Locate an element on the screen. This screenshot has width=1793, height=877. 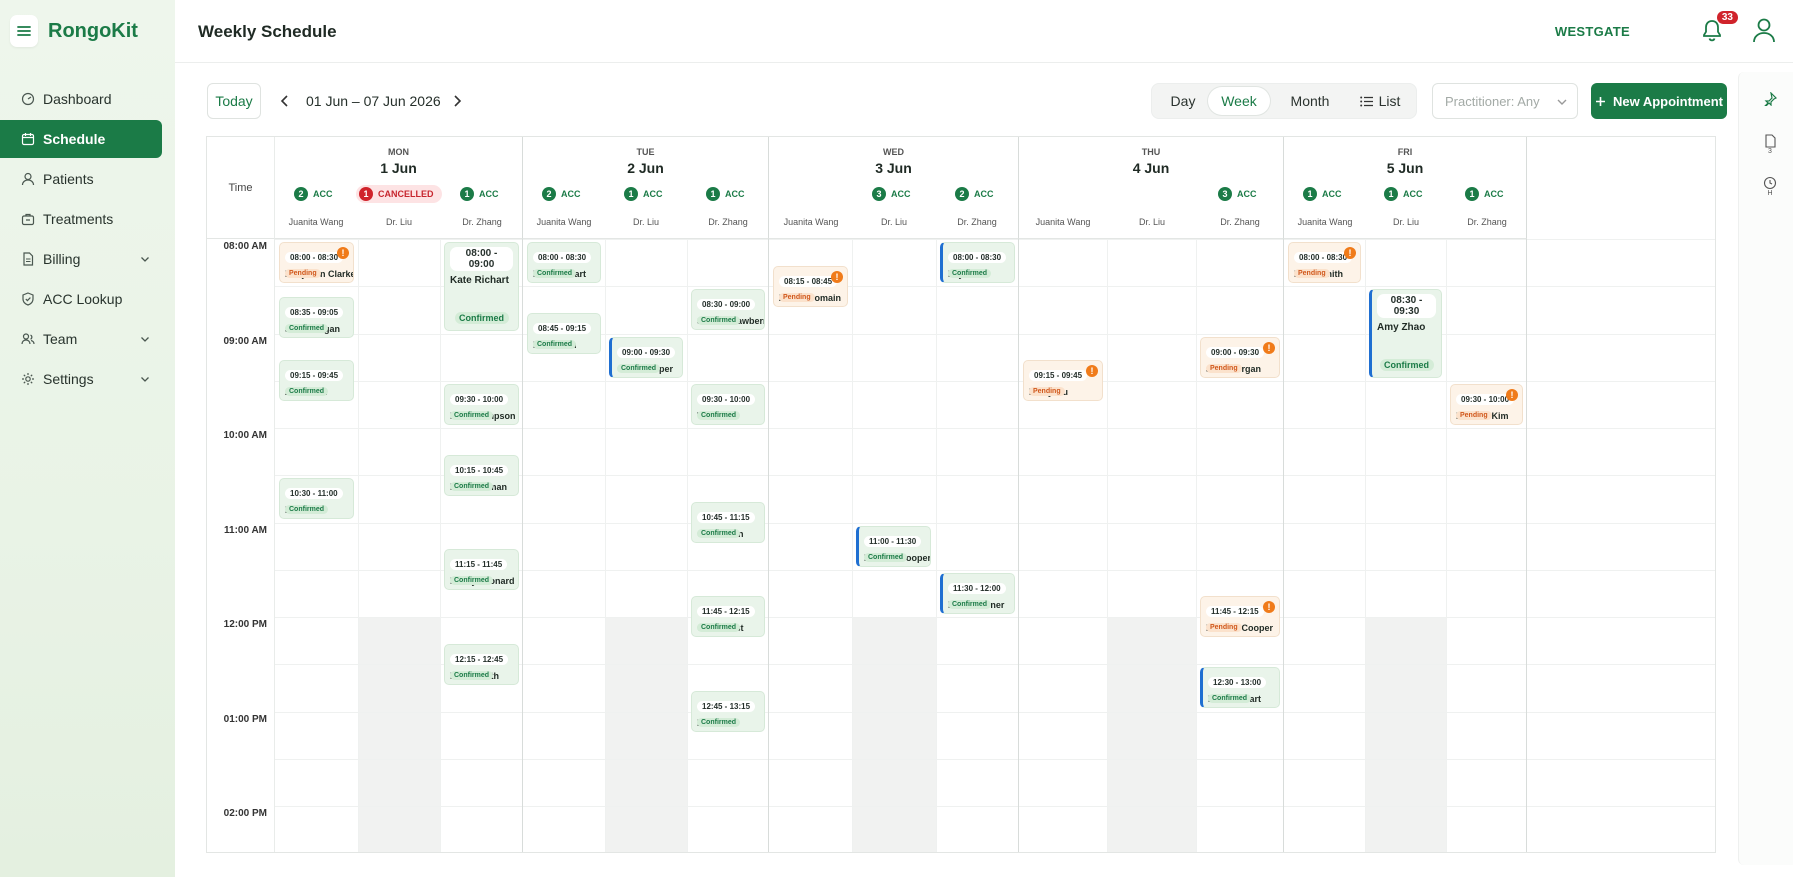
appointment-time: 10:30 - 11:00 is located at coordinates (314, 493).